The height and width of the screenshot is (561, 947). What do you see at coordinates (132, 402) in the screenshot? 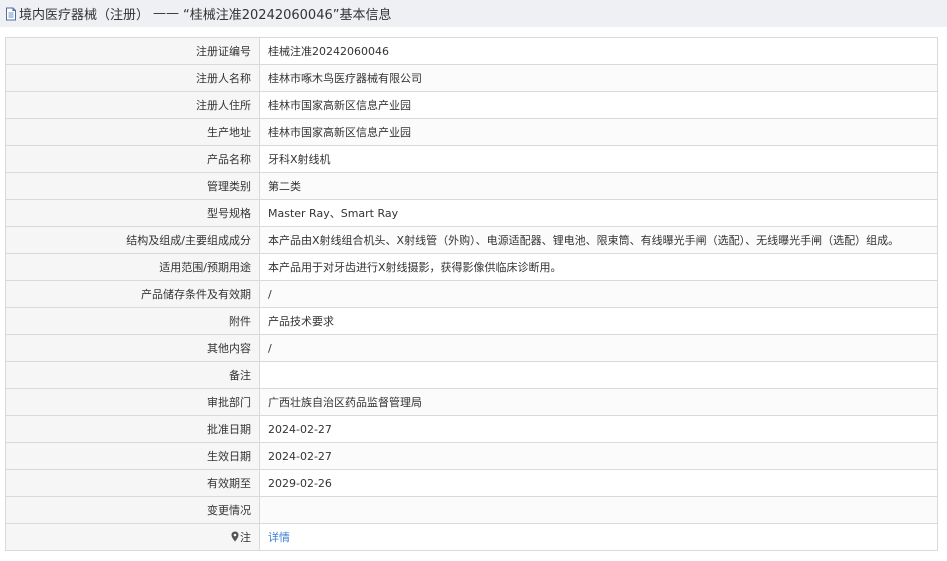
I see `row-label: 审批部门` at bounding box center [132, 402].